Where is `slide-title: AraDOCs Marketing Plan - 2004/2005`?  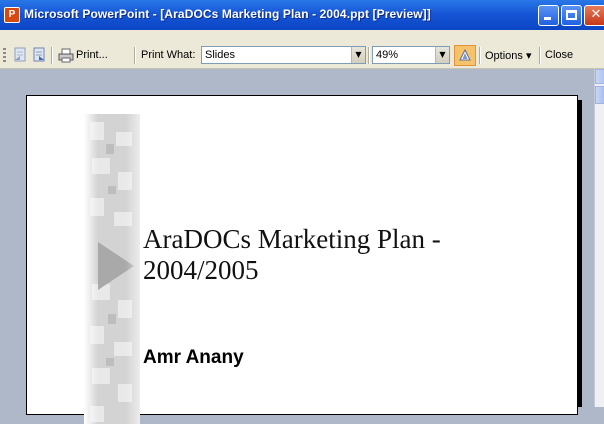
slide-title: AraDOCs Marketing Plan - 2004/2005 is located at coordinates (292, 255).